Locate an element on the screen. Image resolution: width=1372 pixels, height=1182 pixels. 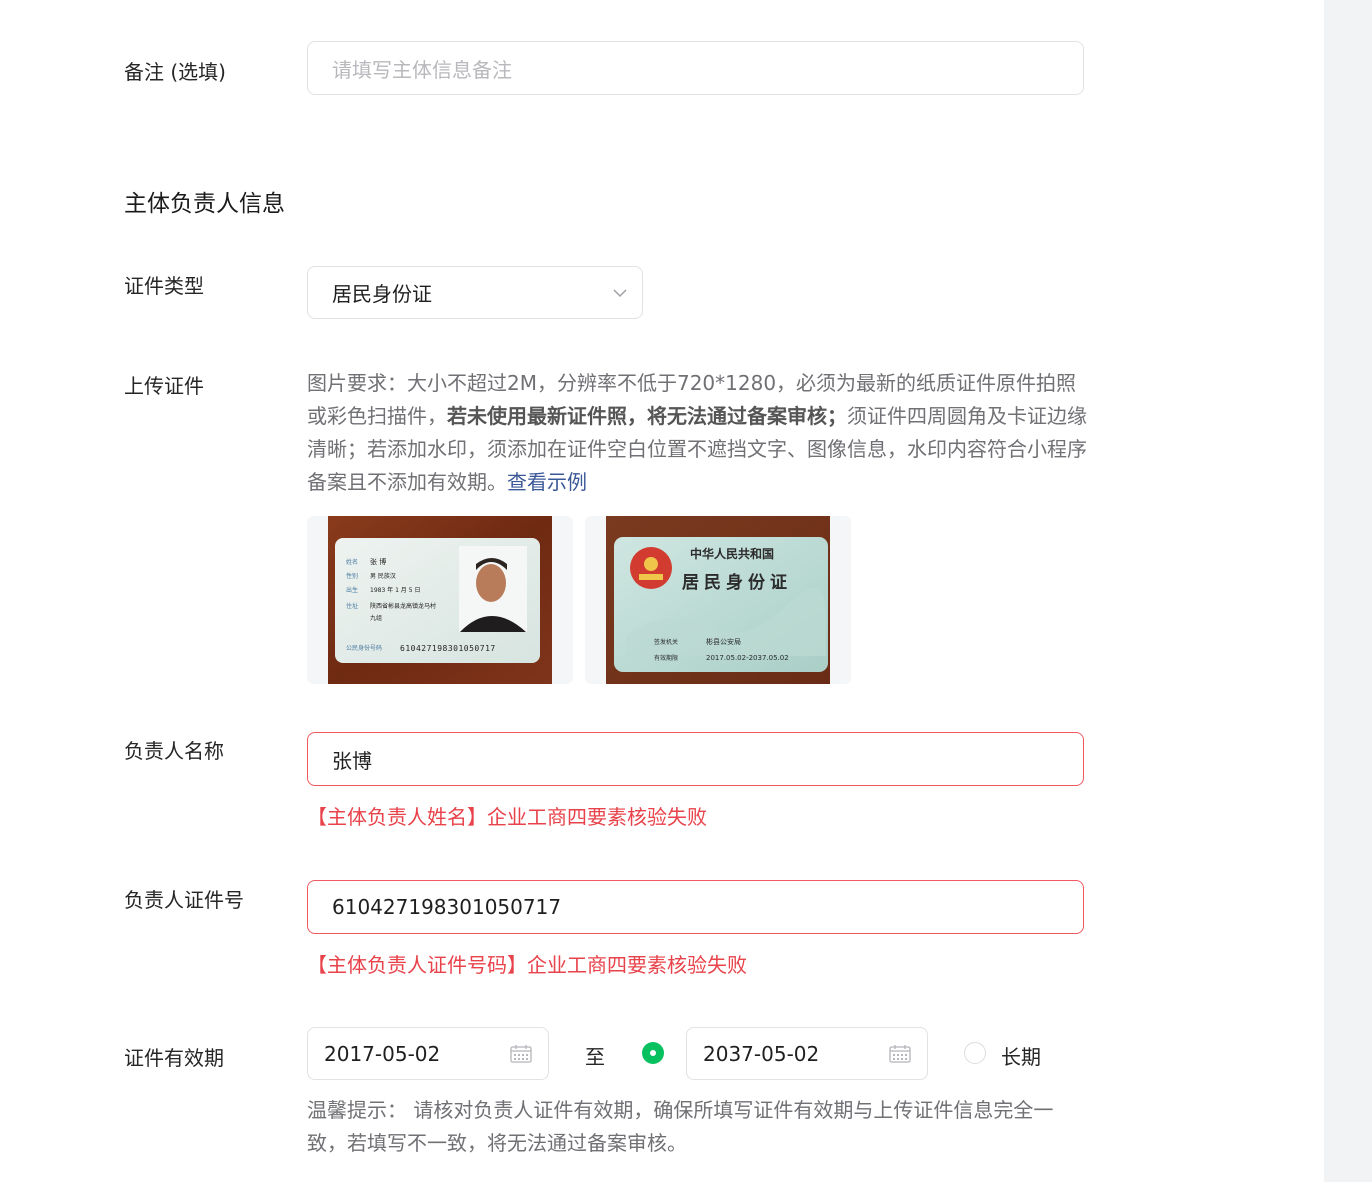
validity-label: 证件有效期 is located at coordinates (174, 1058).